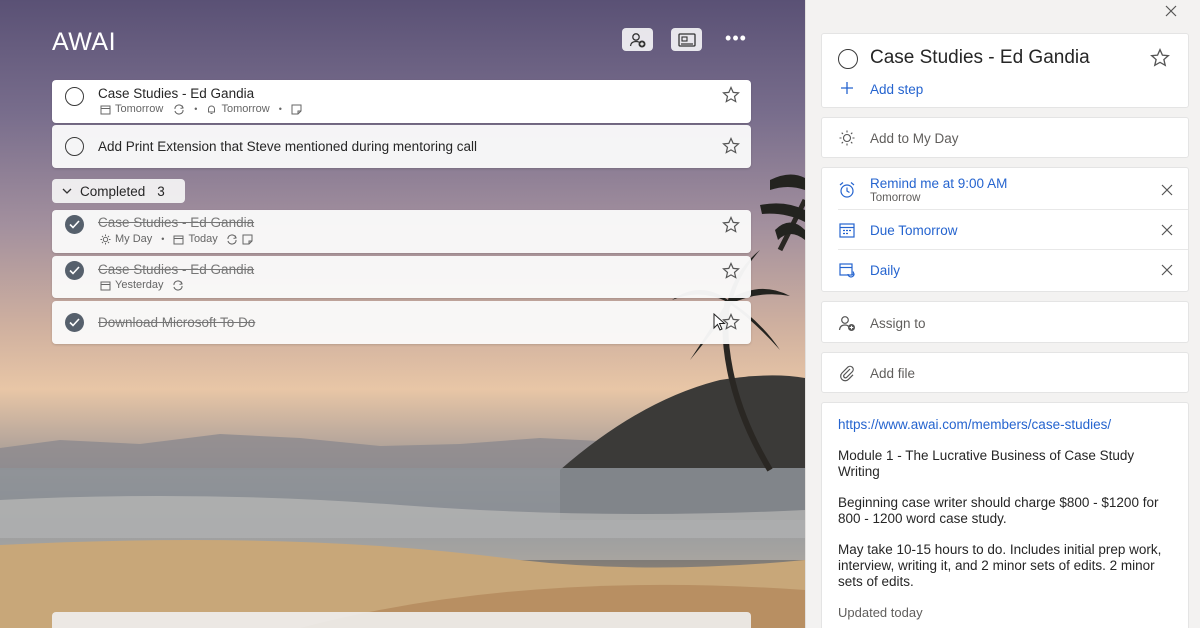  What do you see at coordinates (1167, 270) in the screenshot?
I see `remove-repeat-icon` at bounding box center [1167, 270].